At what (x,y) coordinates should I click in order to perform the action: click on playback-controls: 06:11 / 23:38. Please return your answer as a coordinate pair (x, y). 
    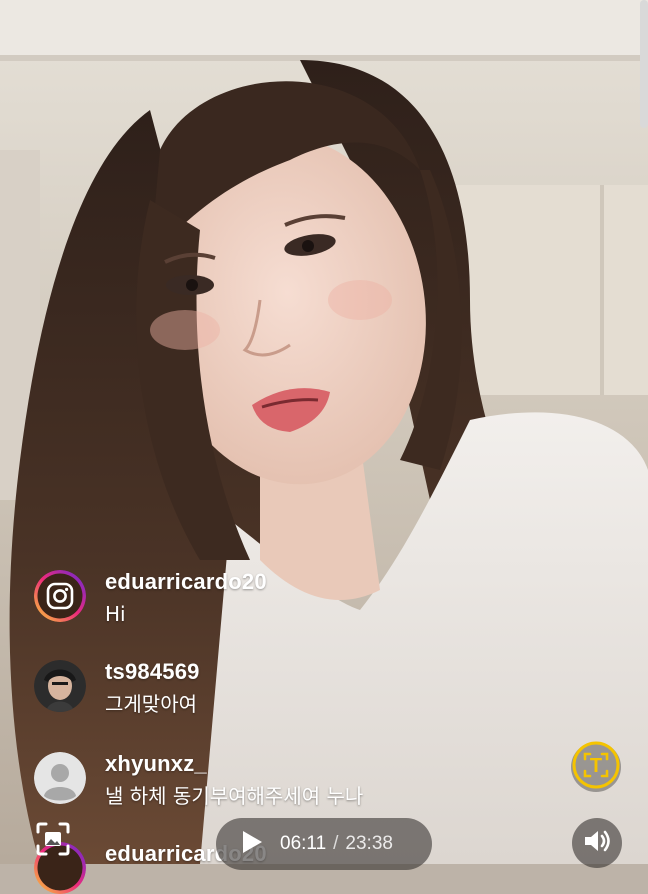
    Looking at the image, I should click on (324, 844).